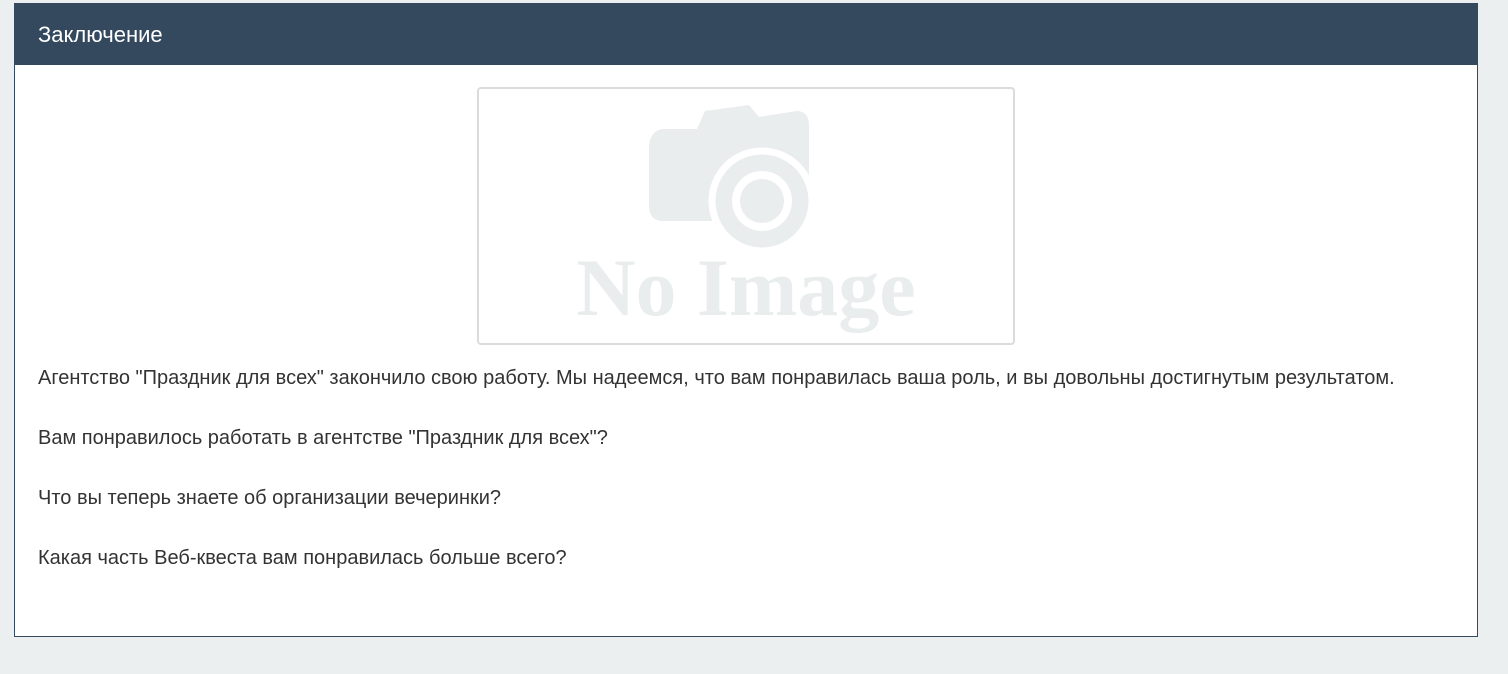  What do you see at coordinates (745, 287) in the screenshot?
I see `no-image-text: No Image` at bounding box center [745, 287].